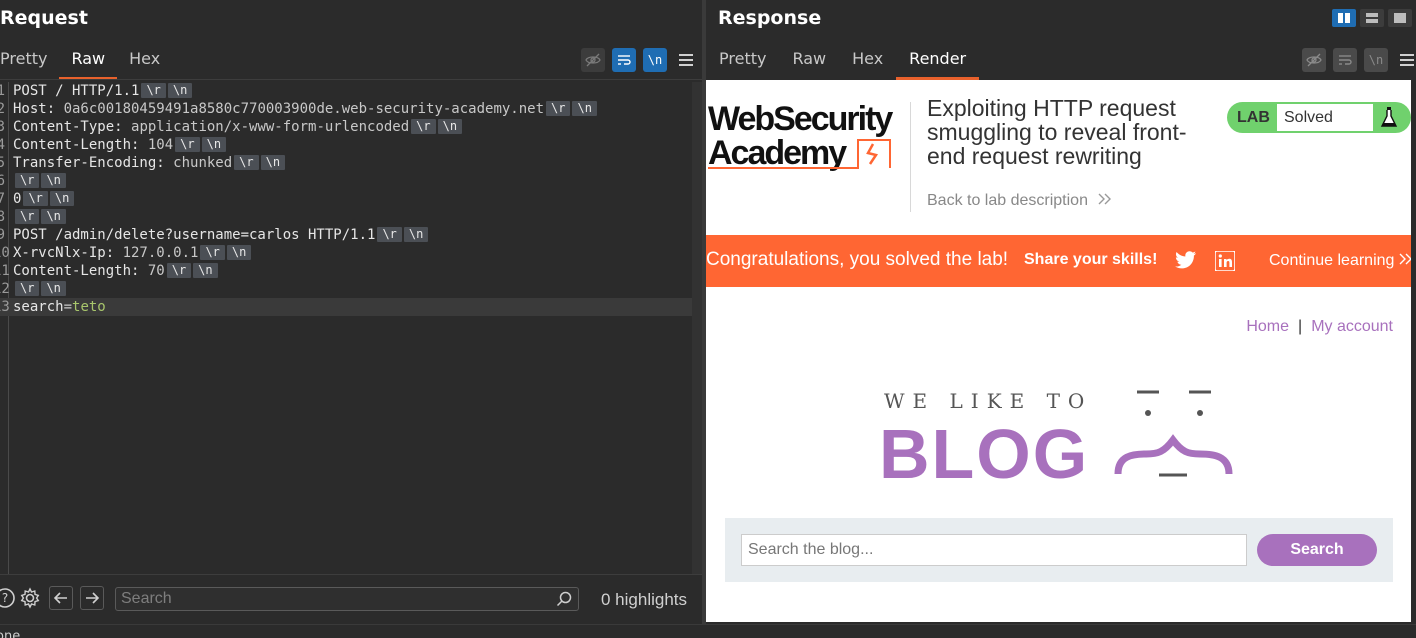 This screenshot has width=1416, height=638. I want to click on layout-toggle, so click(1372, 18).